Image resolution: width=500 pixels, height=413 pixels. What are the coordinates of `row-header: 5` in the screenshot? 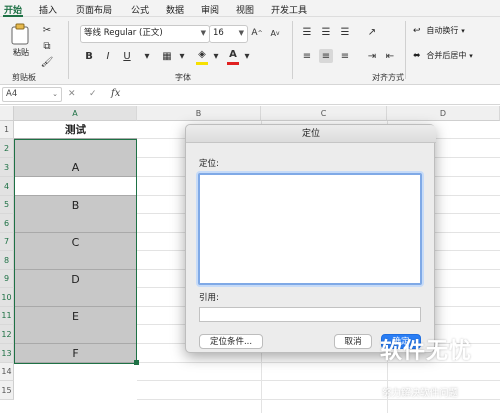 It's located at (7, 205).